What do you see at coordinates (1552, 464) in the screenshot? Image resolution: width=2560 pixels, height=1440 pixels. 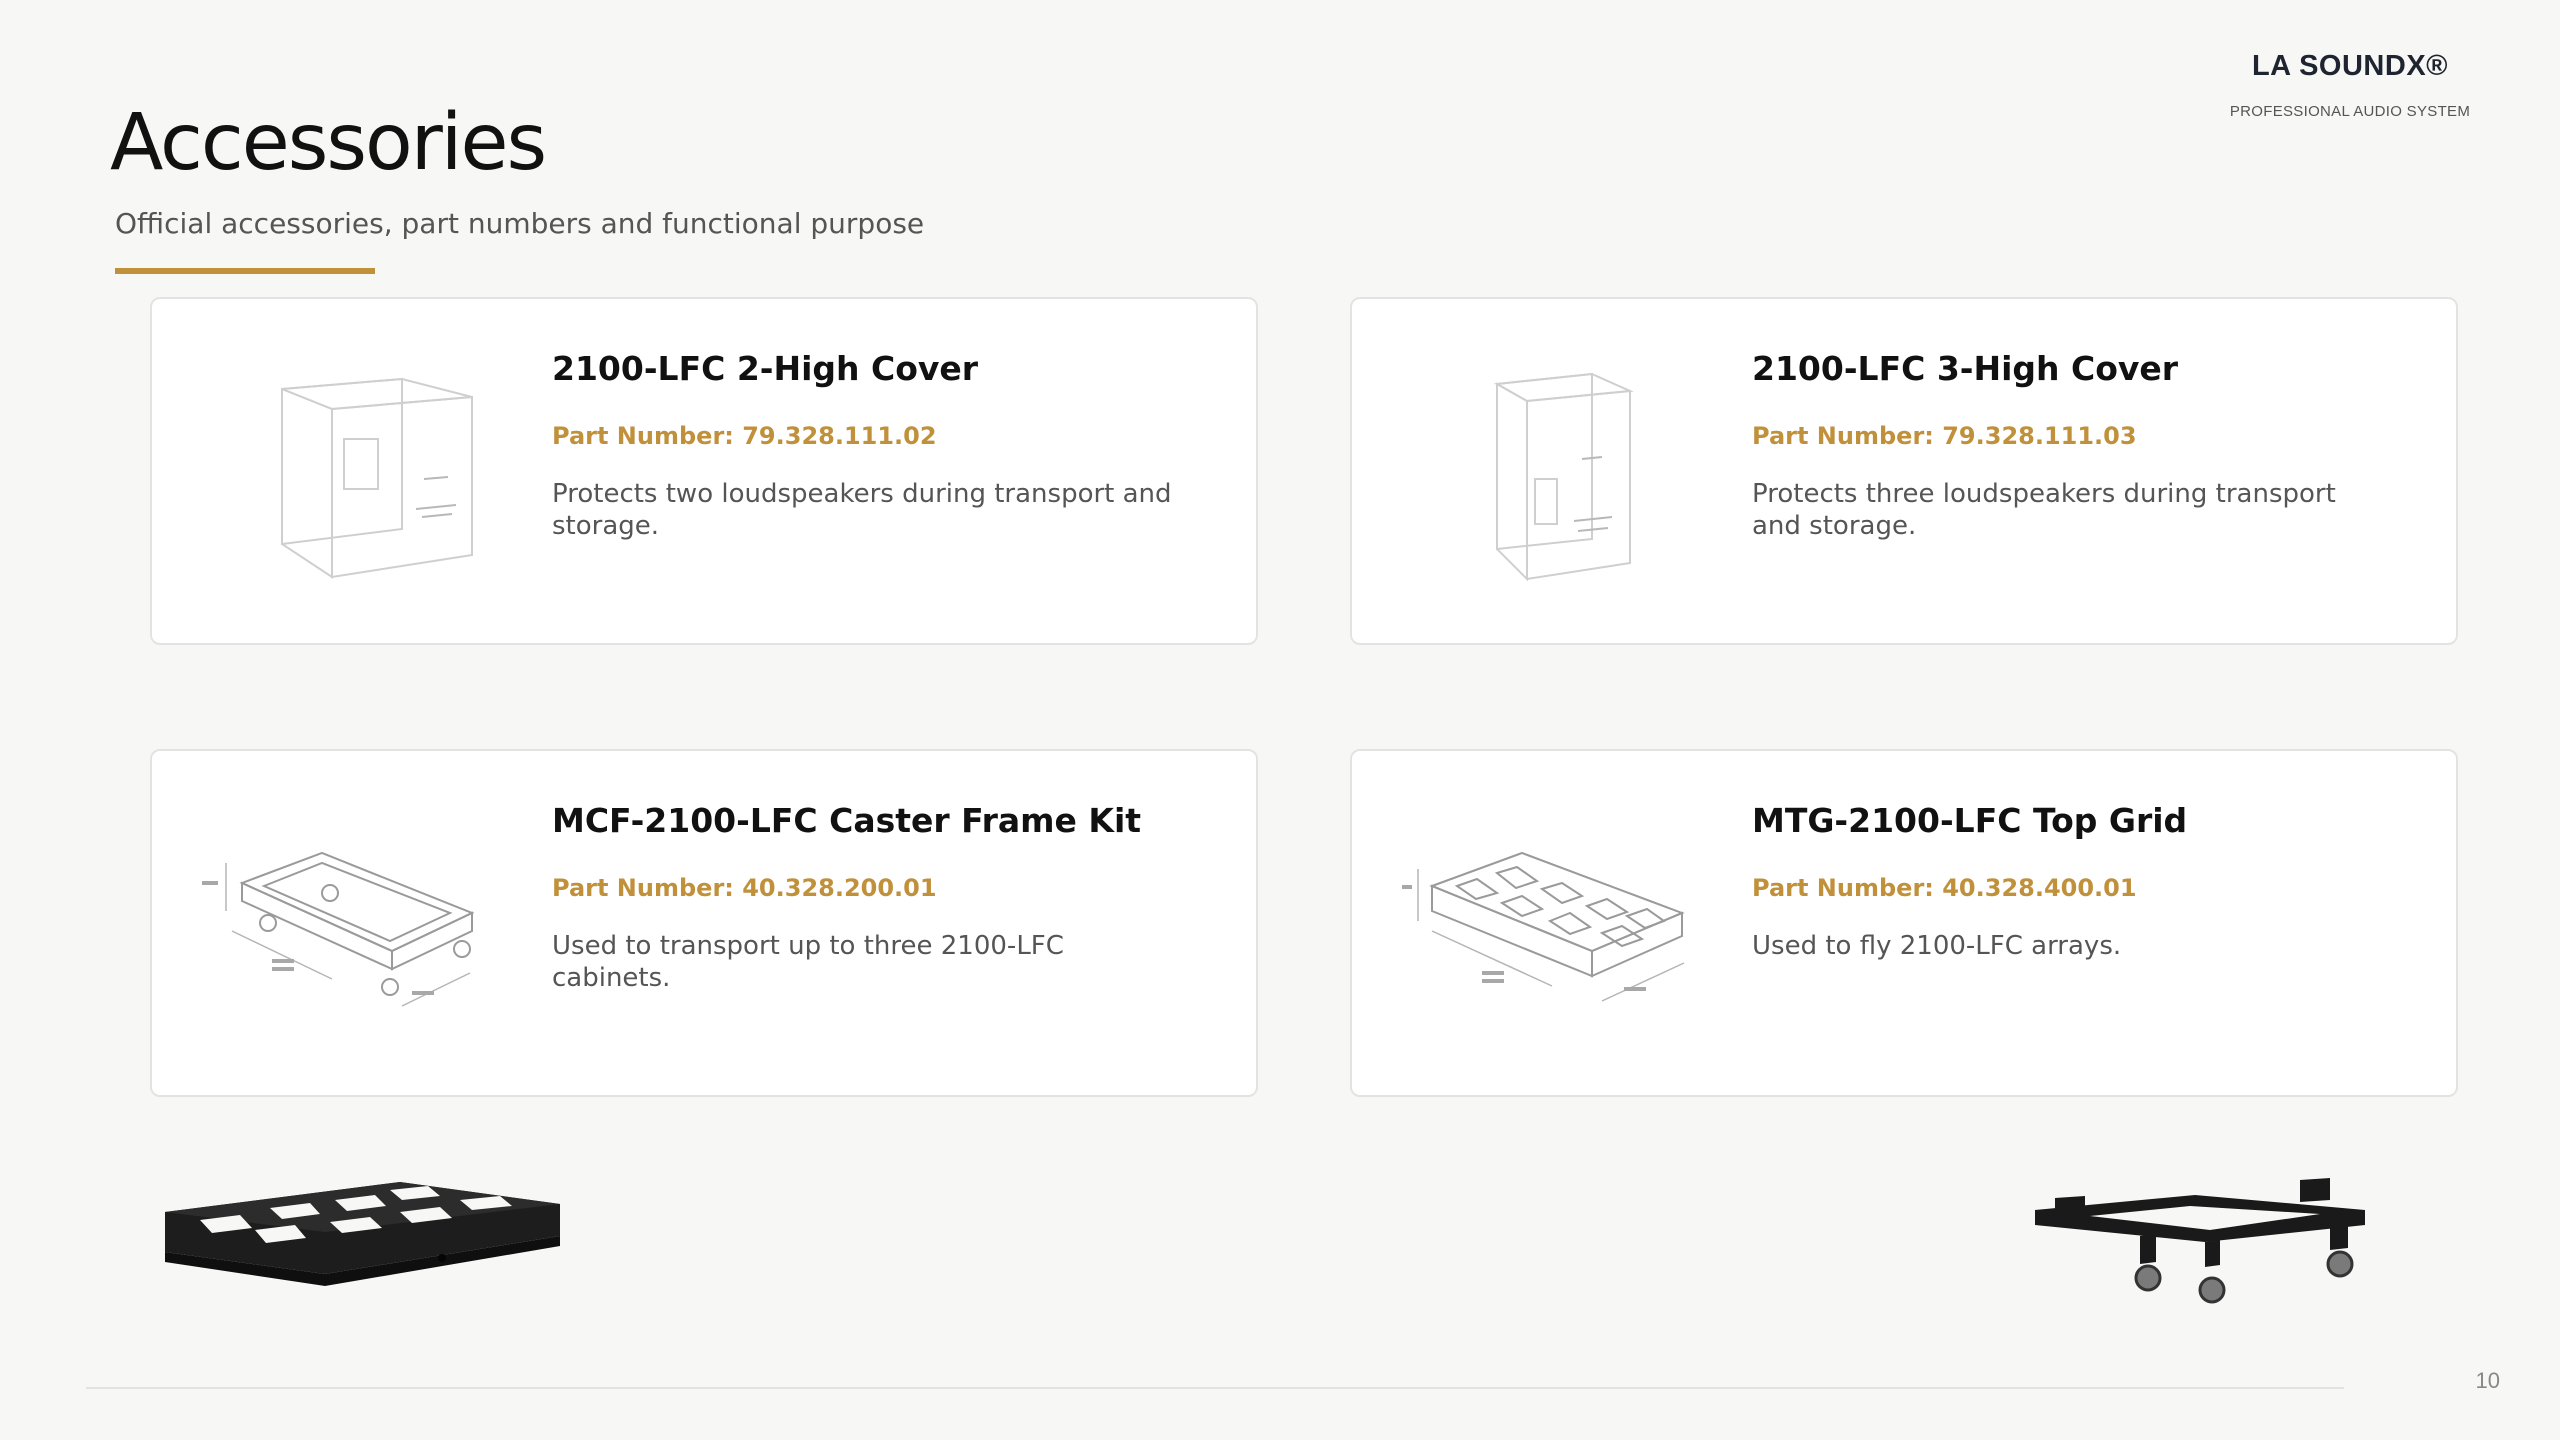 I see `cover-3-high-illustration` at bounding box center [1552, 464].